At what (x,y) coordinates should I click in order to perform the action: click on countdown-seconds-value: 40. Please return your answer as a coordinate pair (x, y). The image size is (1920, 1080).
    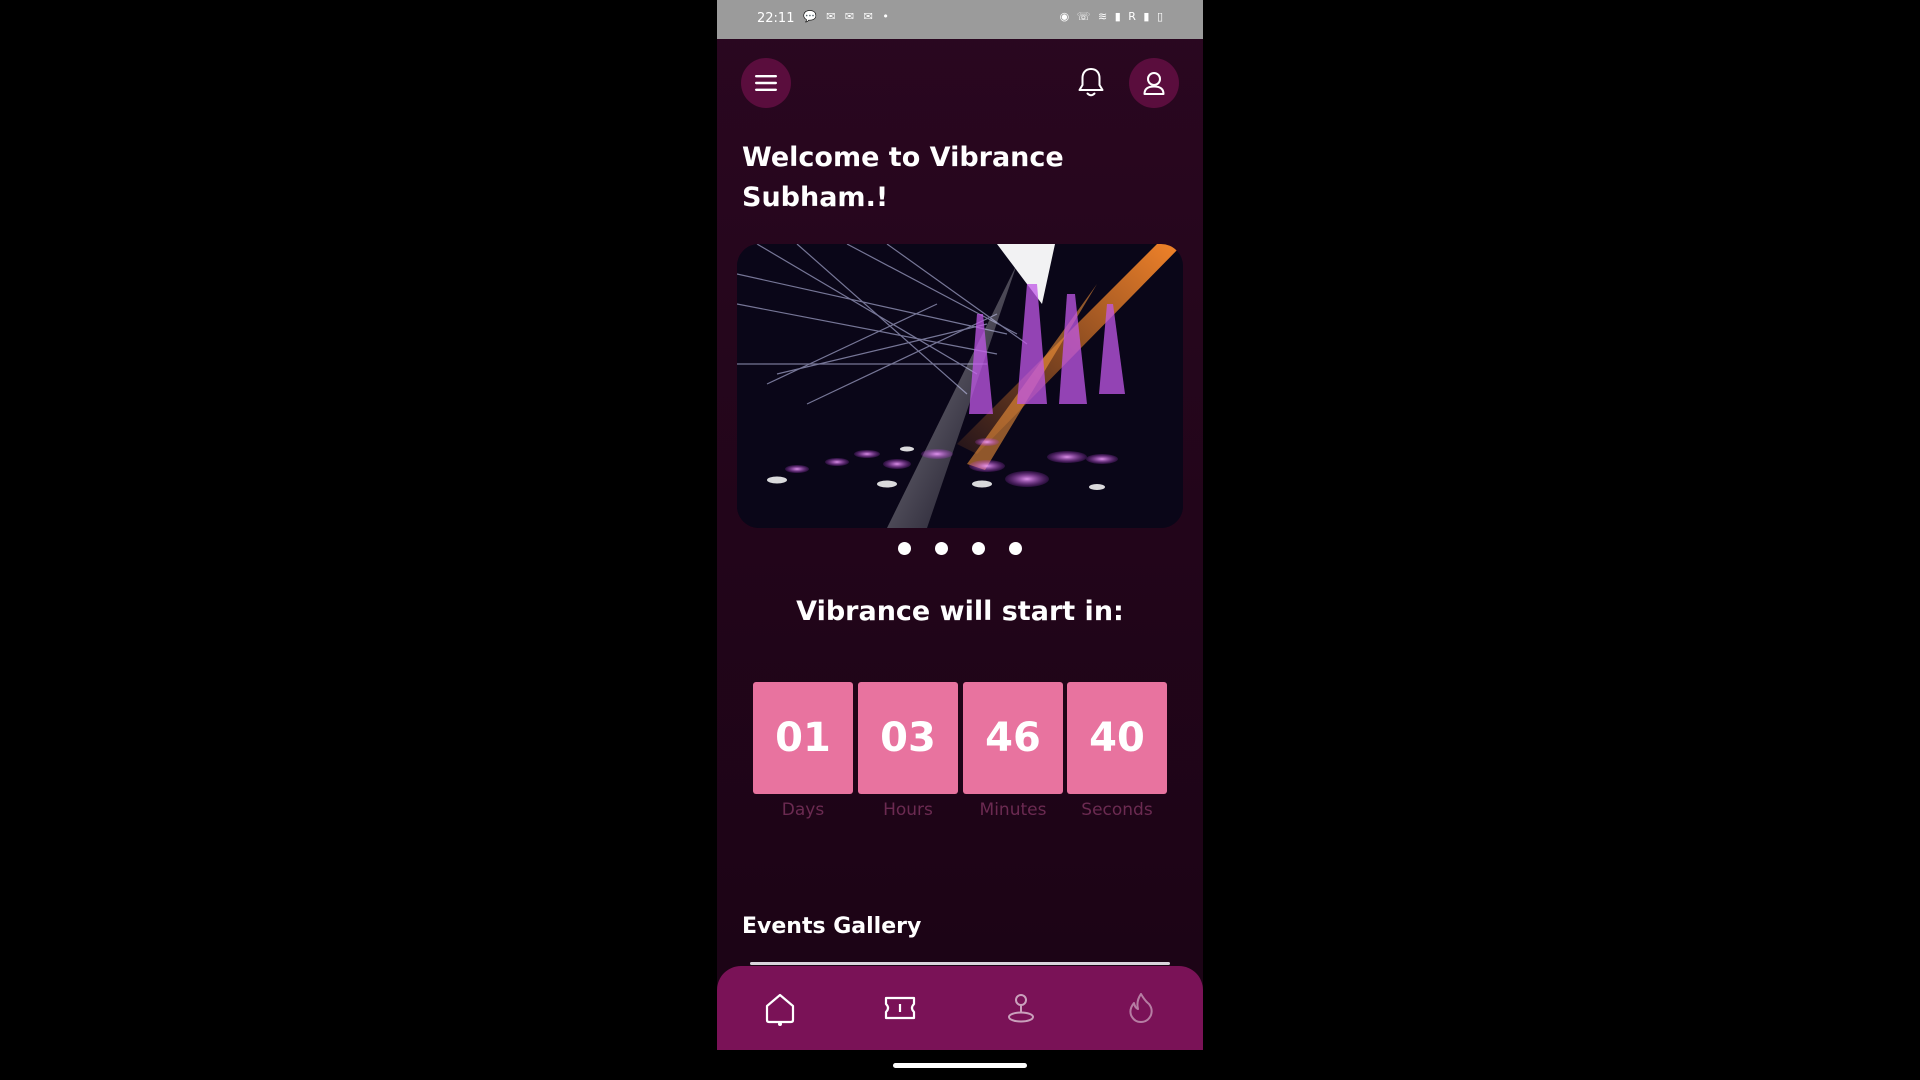
    Looking at the image, I should click on (1117, 738).